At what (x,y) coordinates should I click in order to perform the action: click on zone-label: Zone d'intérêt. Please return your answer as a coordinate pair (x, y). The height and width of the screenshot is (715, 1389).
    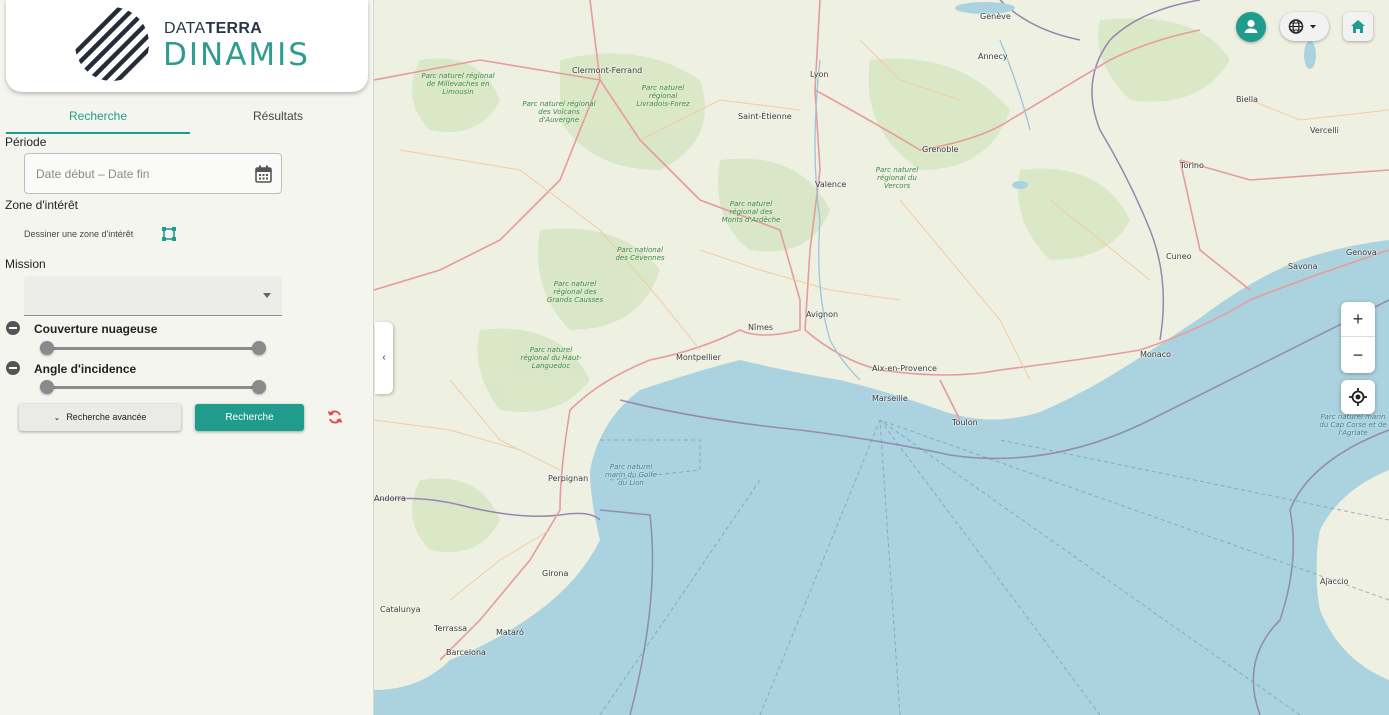
    Looking at the image, I should click on (42, 205).